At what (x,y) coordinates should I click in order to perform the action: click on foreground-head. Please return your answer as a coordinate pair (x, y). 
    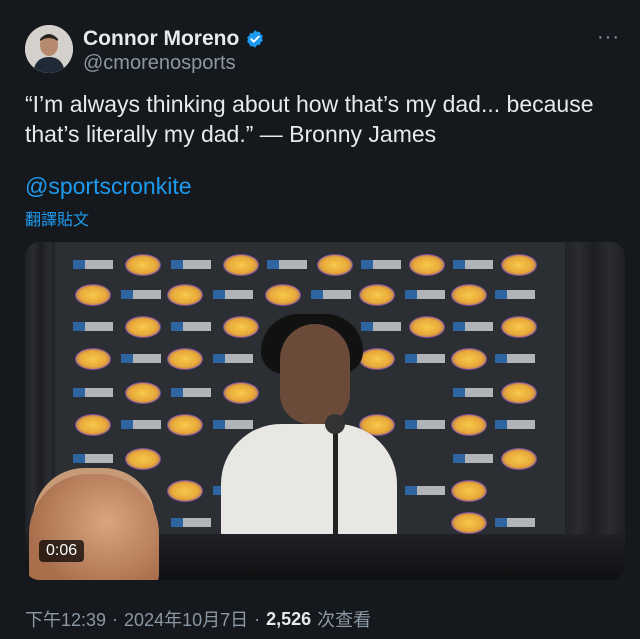
    Looking at the image, I should click on (94, 527).